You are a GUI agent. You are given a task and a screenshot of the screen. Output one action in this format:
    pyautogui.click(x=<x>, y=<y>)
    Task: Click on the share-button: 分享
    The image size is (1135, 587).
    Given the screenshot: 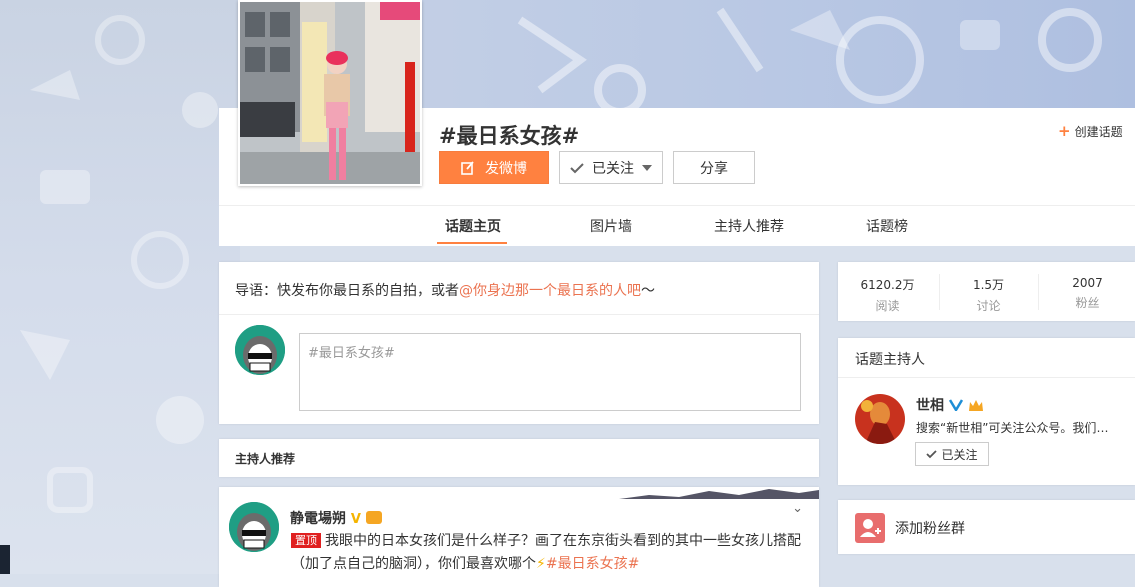 What is the action you would take?
    pyautogui.click(x=714, y=167)
    